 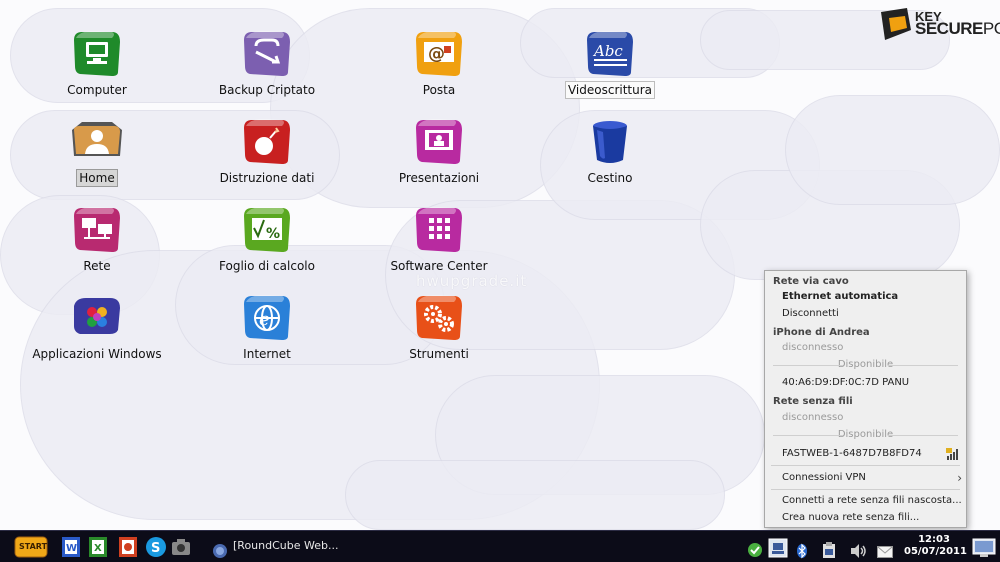 I want to click on desktop-icon-distruzione-dati: Distruzione dati, so click(x=267, y=156).